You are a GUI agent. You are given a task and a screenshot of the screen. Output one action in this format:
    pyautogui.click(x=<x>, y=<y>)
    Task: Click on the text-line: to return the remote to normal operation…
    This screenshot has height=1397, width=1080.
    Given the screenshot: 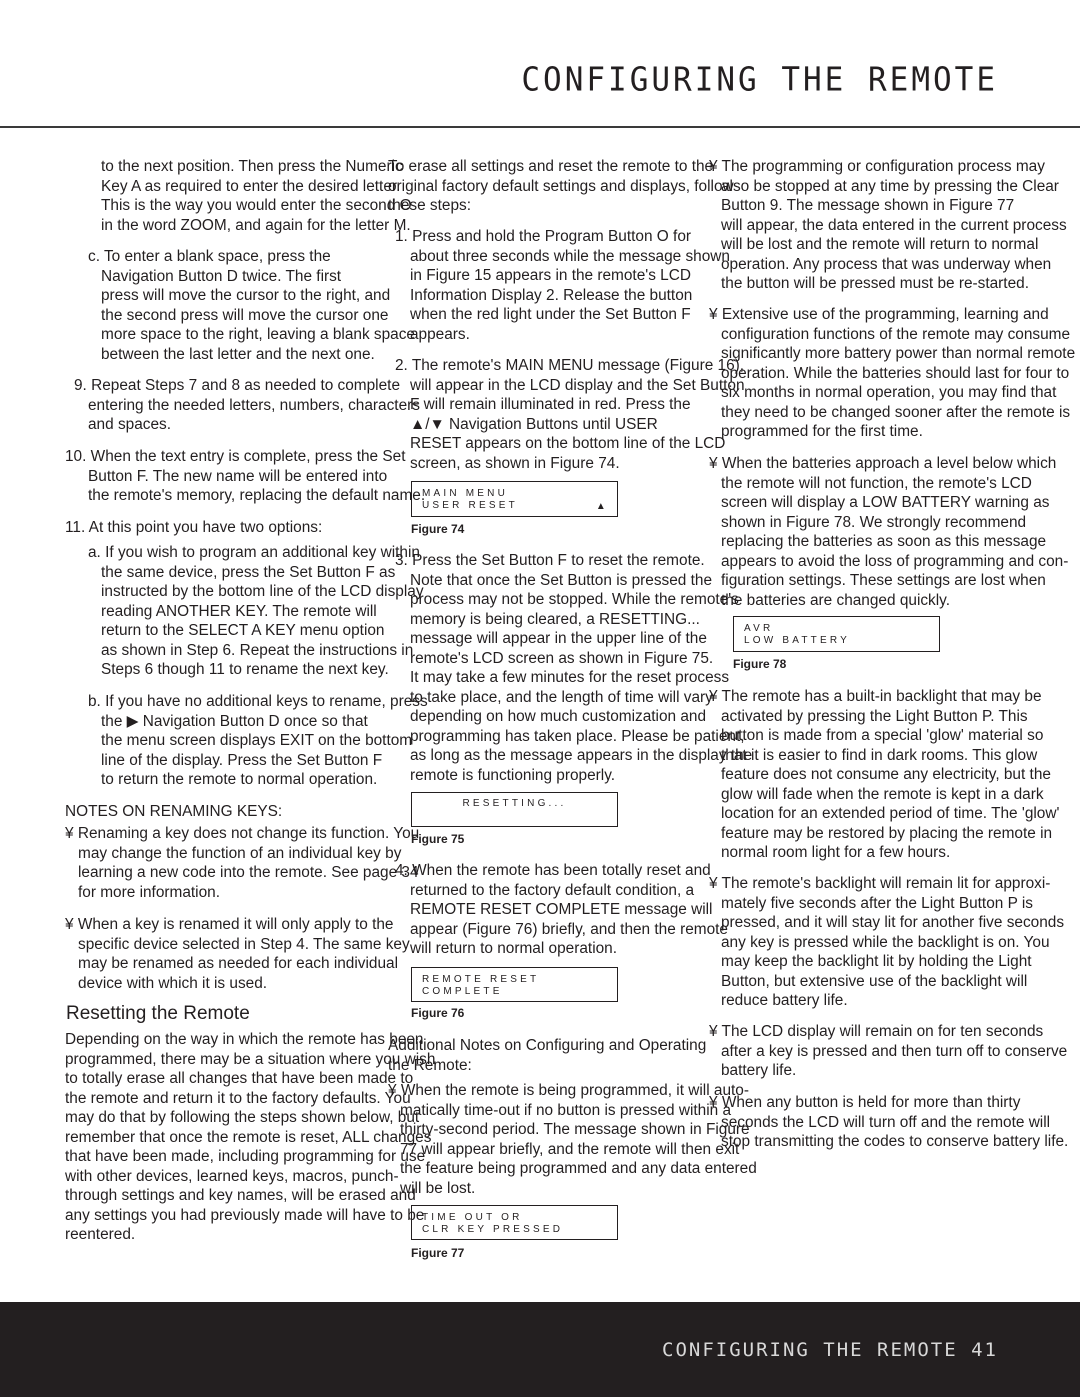 What is the action you would take?
    pyautogui.click(x=239, y=779)
    